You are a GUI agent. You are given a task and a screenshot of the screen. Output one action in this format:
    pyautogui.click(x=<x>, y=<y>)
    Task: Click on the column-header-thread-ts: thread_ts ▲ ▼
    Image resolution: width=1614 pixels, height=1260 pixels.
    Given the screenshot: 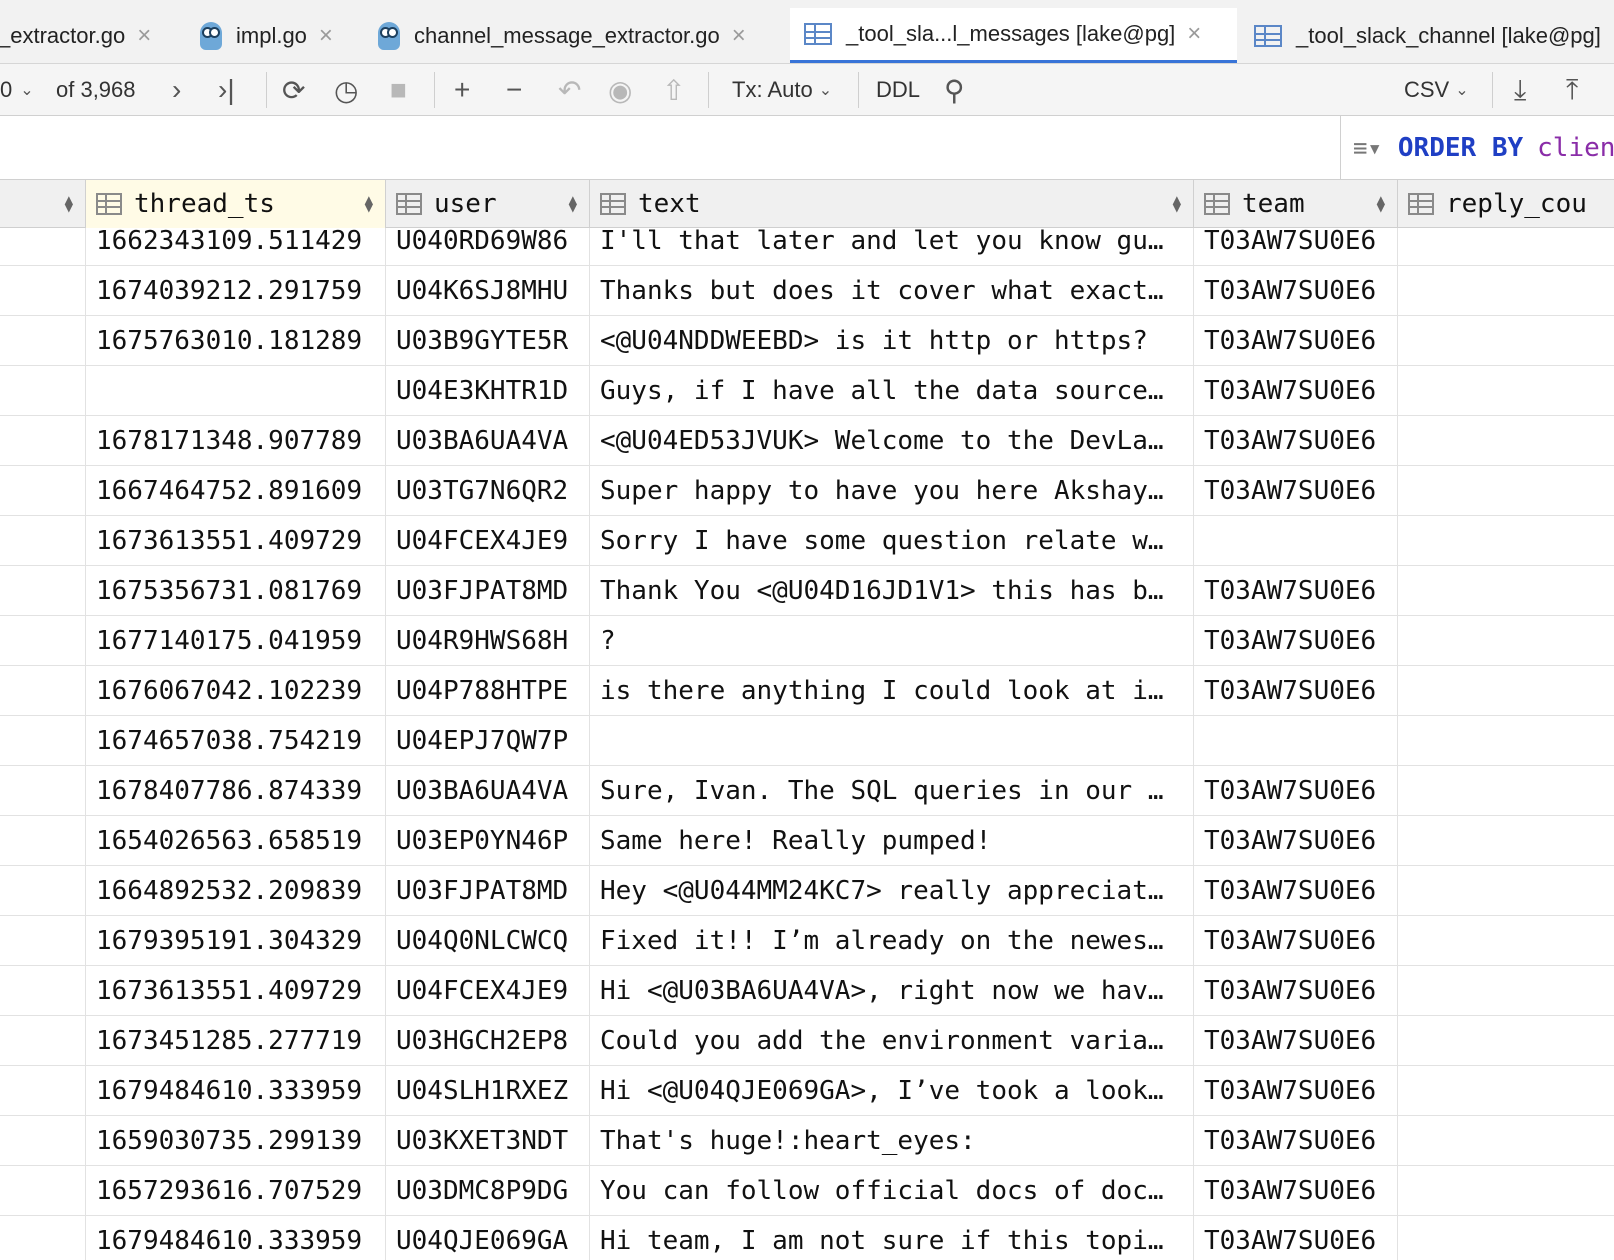 What is the action you would take?
    pyautogui.click(x=236, y=204)
    